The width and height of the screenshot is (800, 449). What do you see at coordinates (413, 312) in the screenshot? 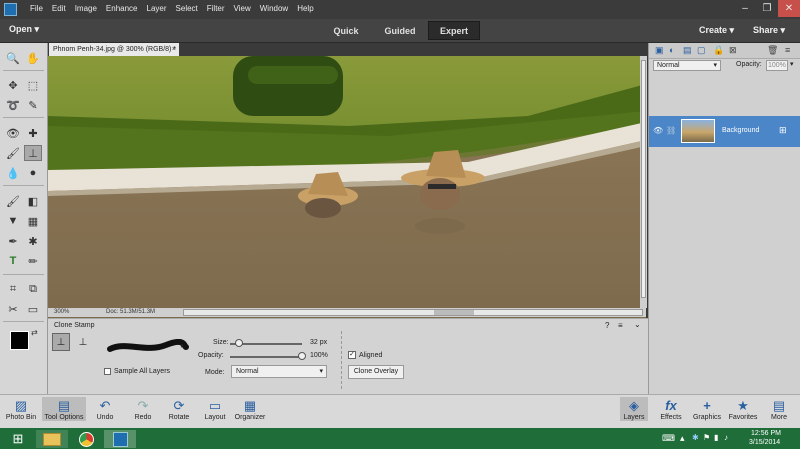
I see `horizontal-scrollbar` at bounding box center [413, 312].